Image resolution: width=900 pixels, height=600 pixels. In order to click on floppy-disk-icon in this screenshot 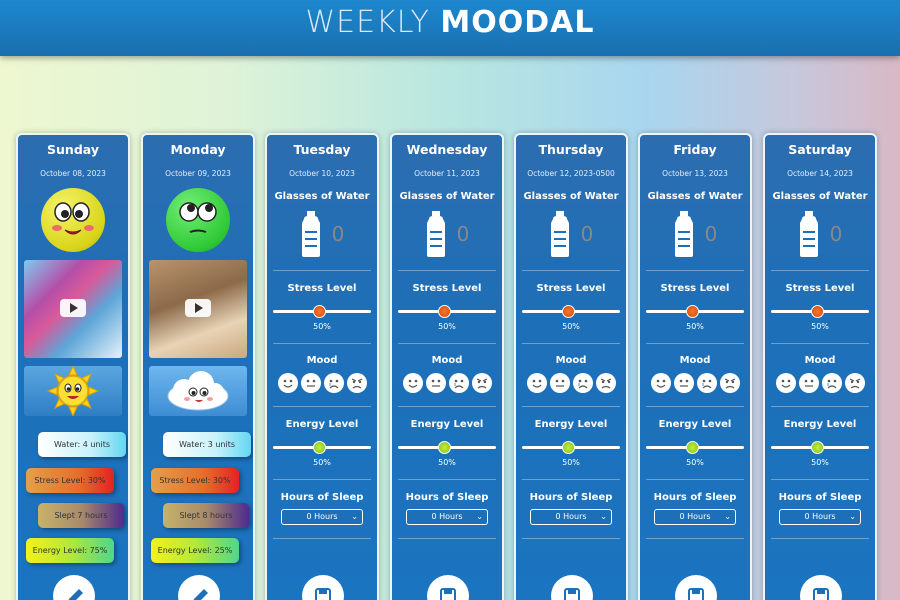, I will do `click(821, 594)`.